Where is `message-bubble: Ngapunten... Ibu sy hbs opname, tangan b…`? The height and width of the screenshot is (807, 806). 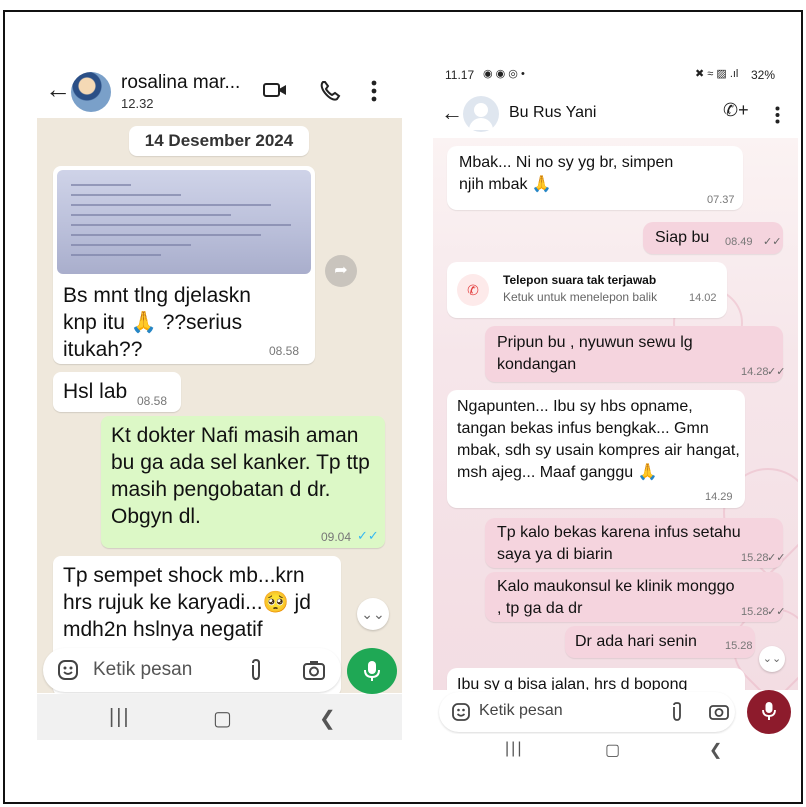
message-bubble: Ngapunten... Ibu sy hbs opname, tangan b… is located at coordinates (596, 449).